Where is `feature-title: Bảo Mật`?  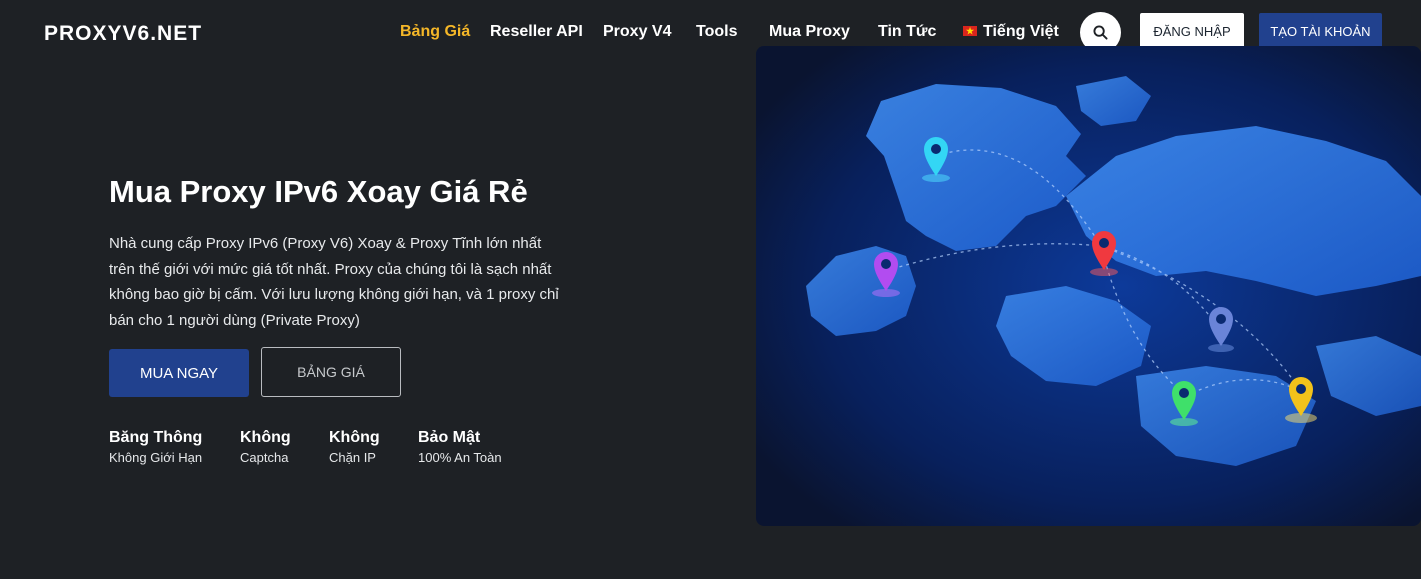
feature-title: Bảo Mật is located at coordinates (449, 437).